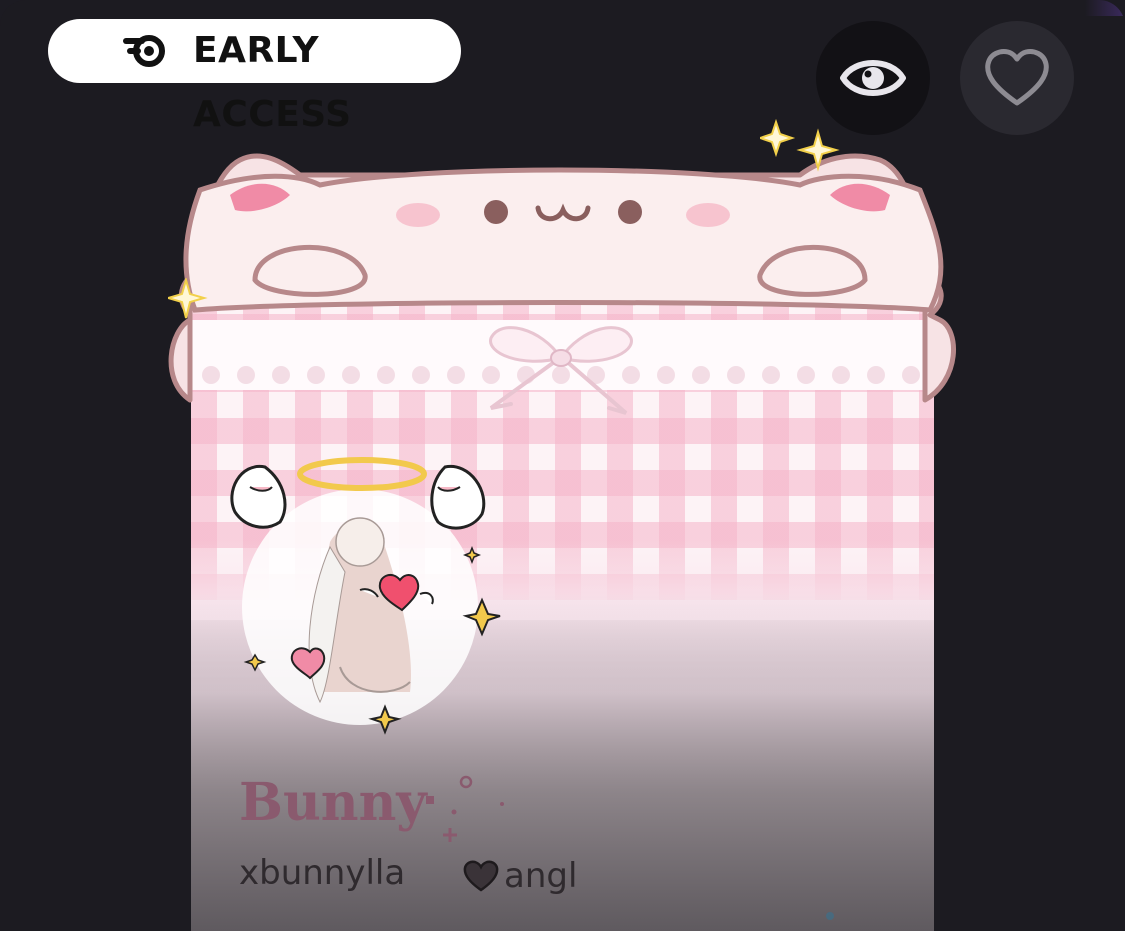 The image size is (1125, 931). I want to click on like-button, so click(1017, 78).